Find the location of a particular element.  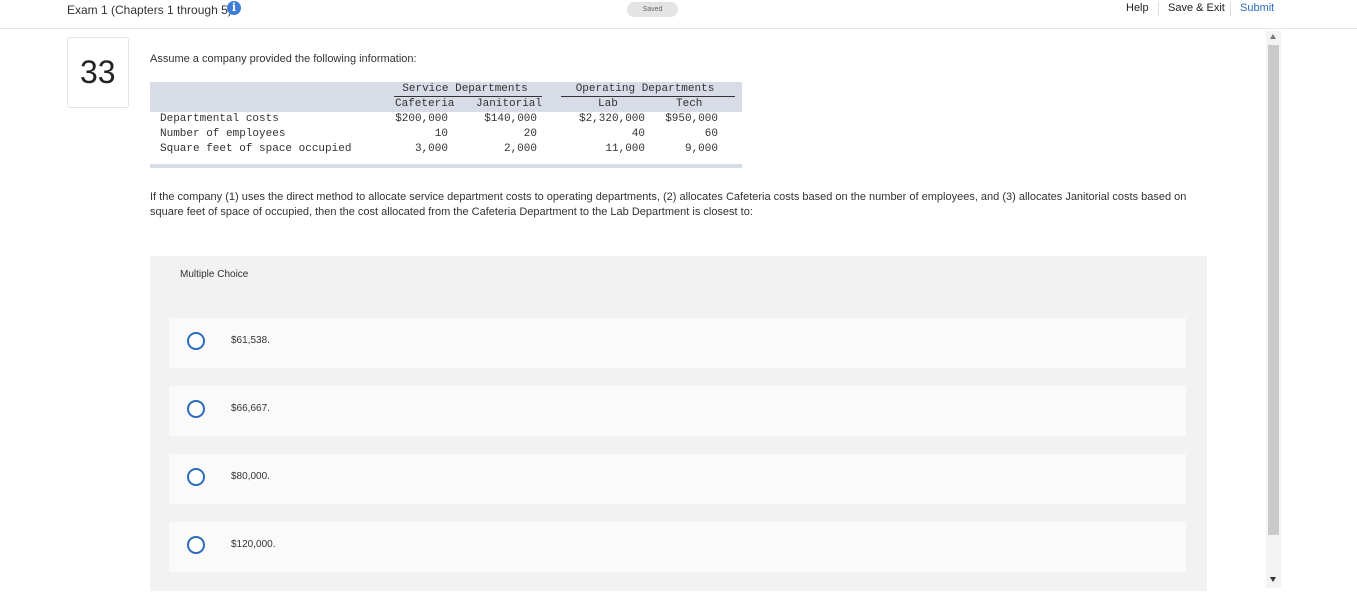

scroll-thumb is located at coordinates (1273, 290).